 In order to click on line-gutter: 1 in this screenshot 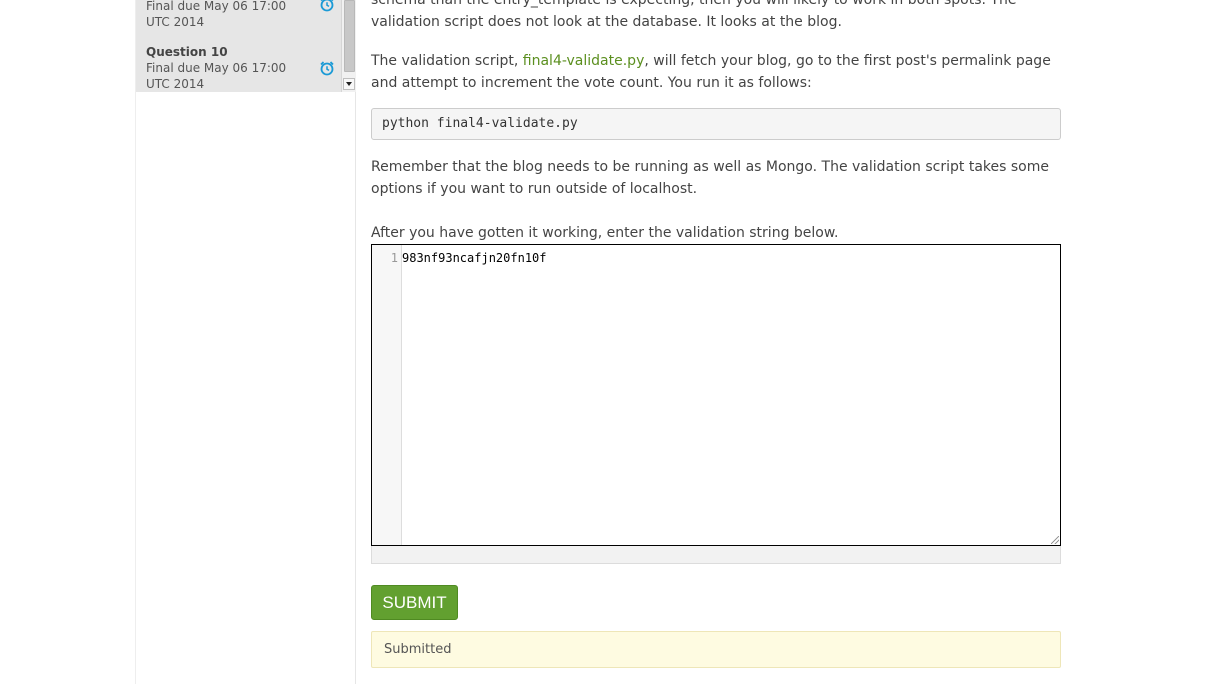, I will do `click(387, 395)`.